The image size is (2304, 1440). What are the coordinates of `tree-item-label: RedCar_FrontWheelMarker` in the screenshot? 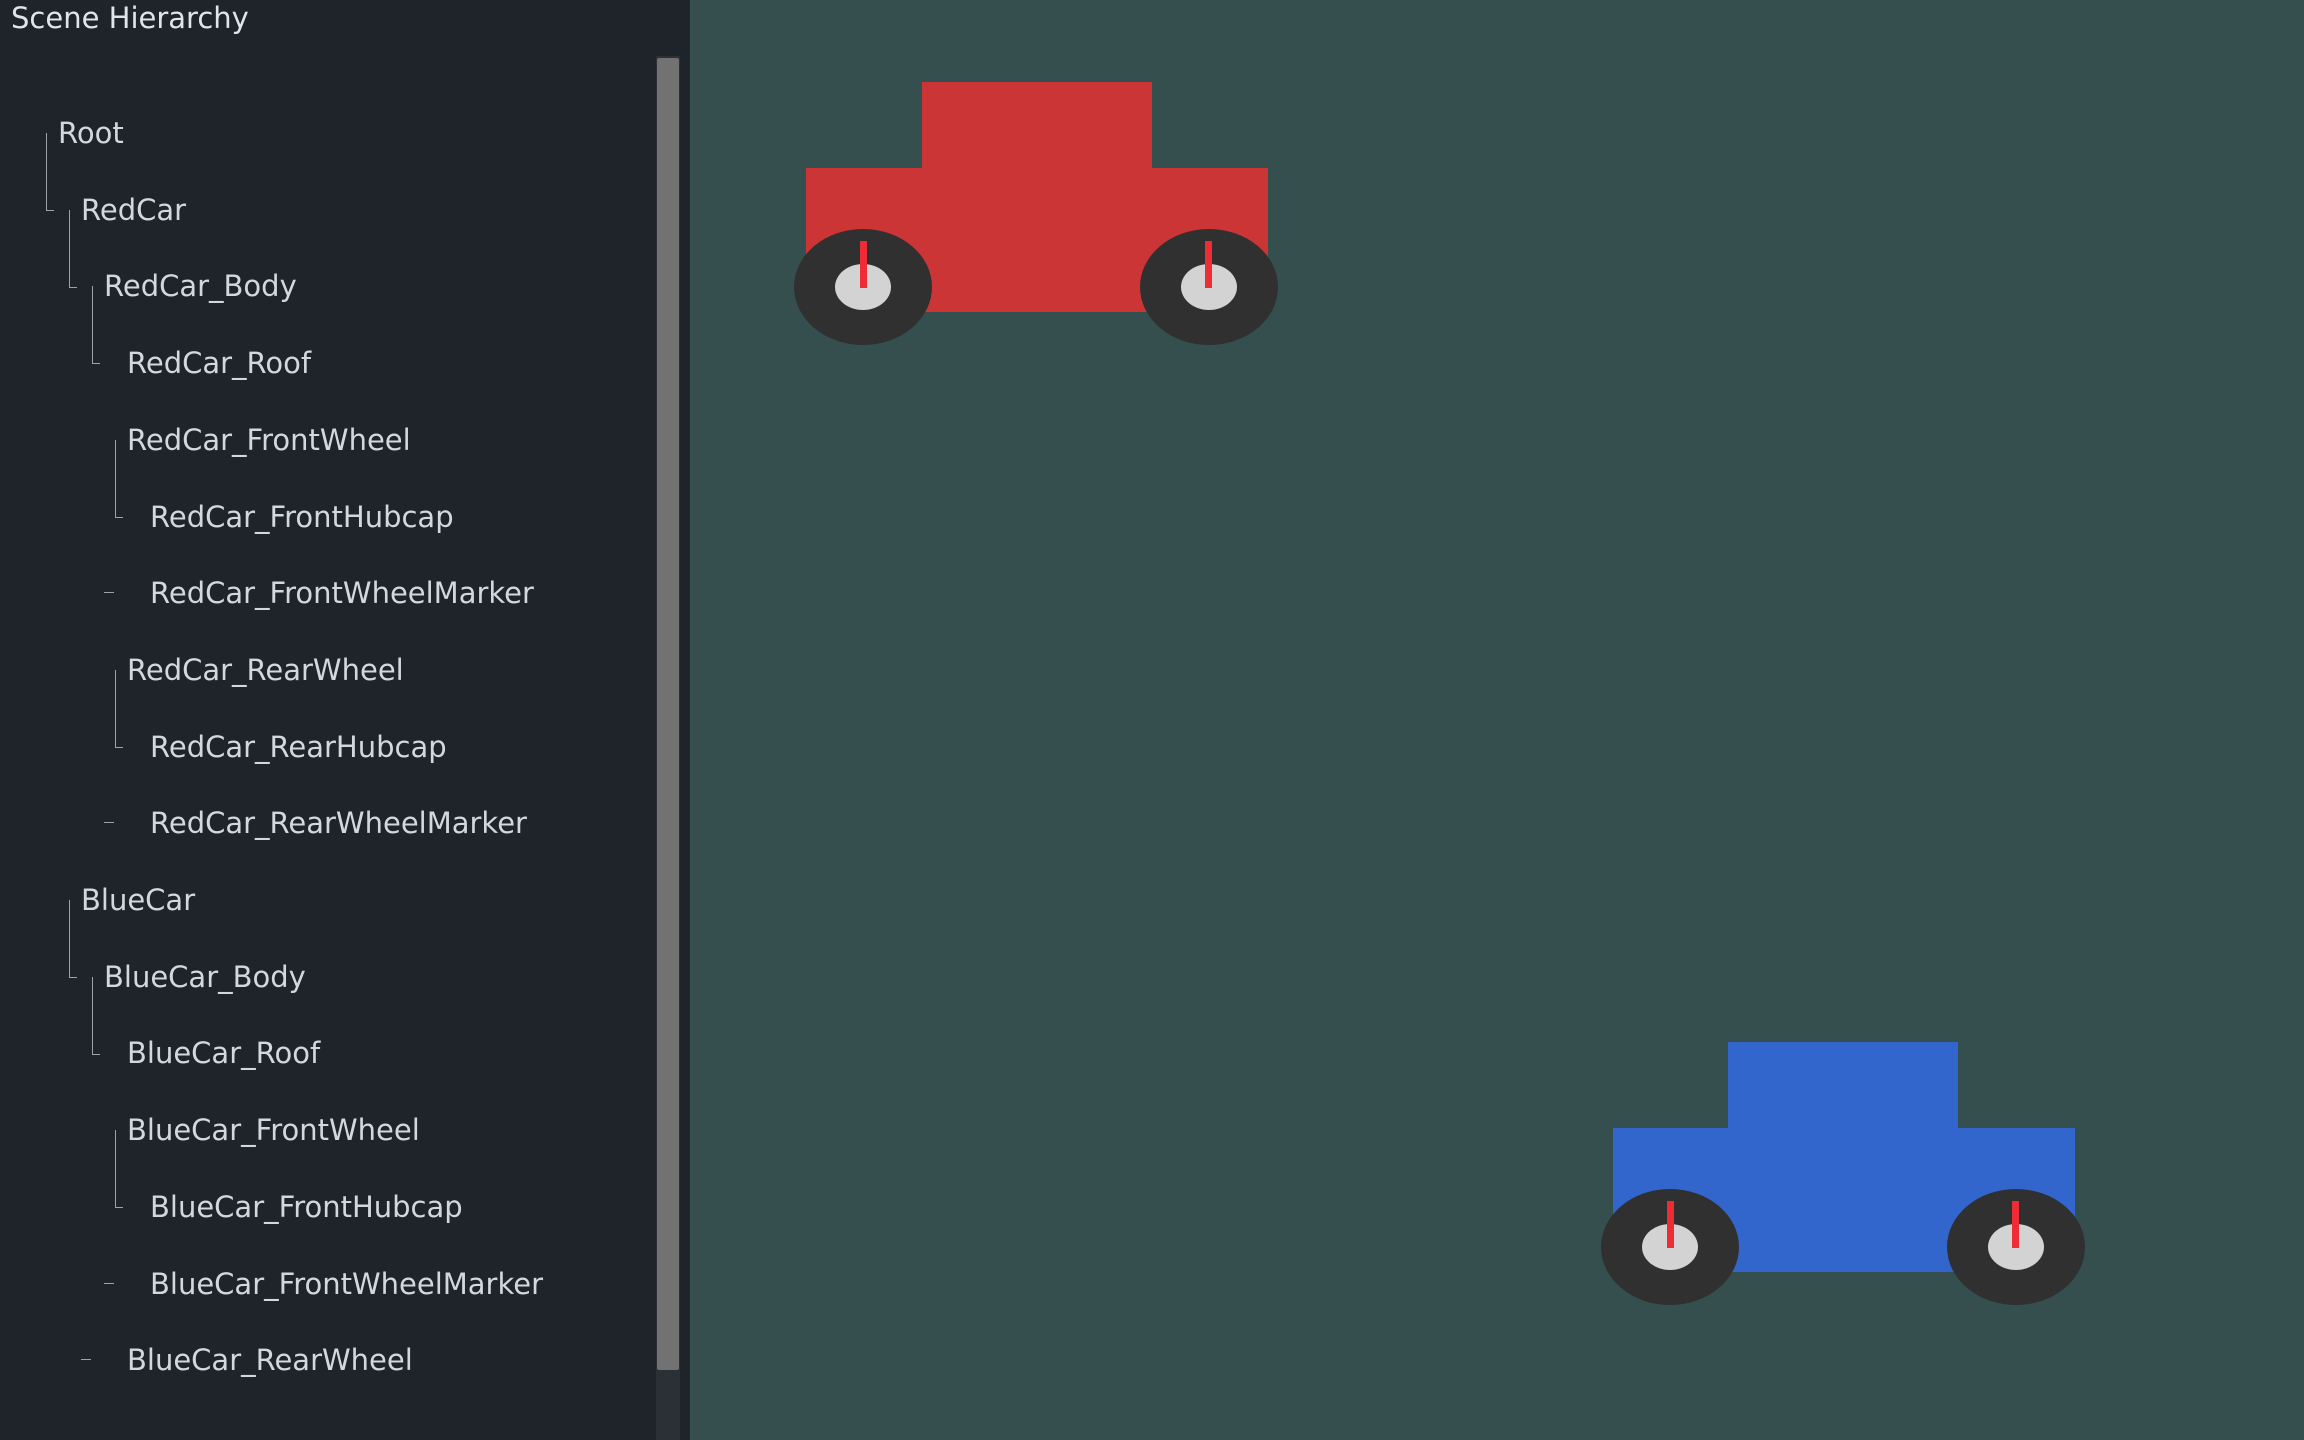 It's located at (342, 593).